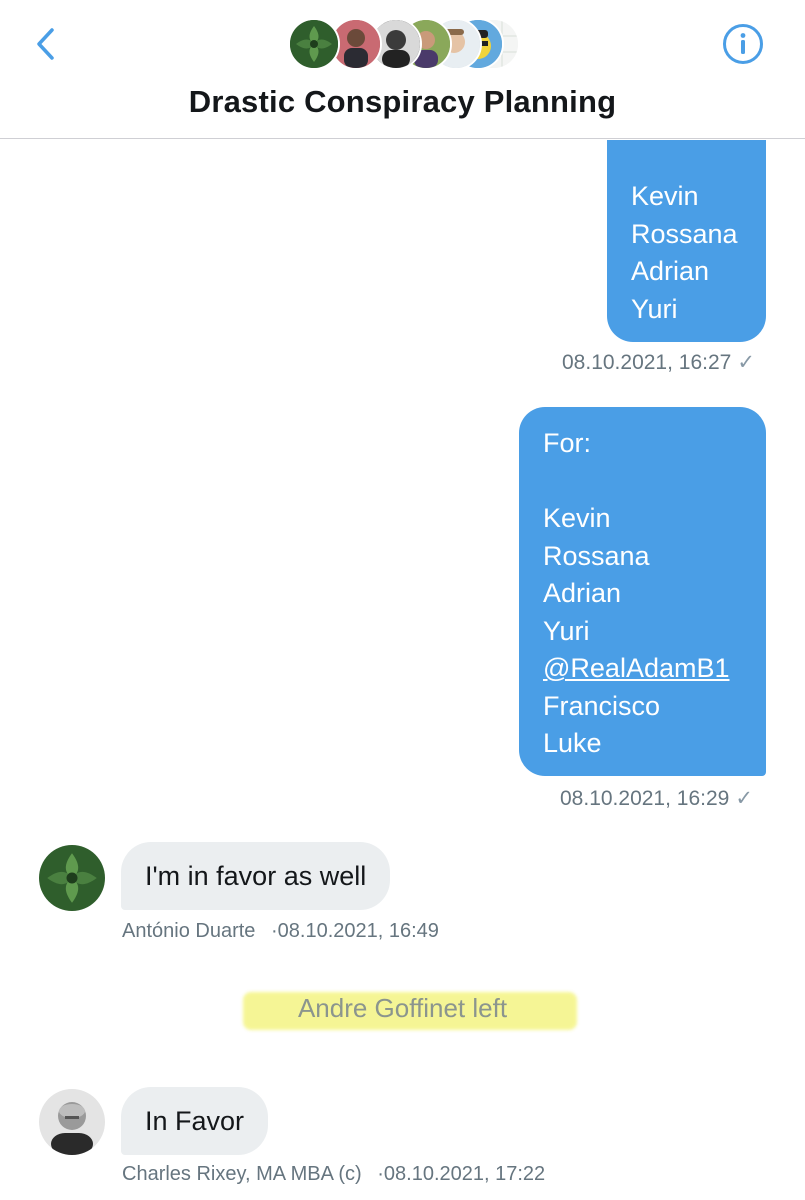 The height and width of the screenshot is (1200, 805). Describe the element at coordinates (572, 743) in the screenshot. I see `message-line: Luke` at that location.